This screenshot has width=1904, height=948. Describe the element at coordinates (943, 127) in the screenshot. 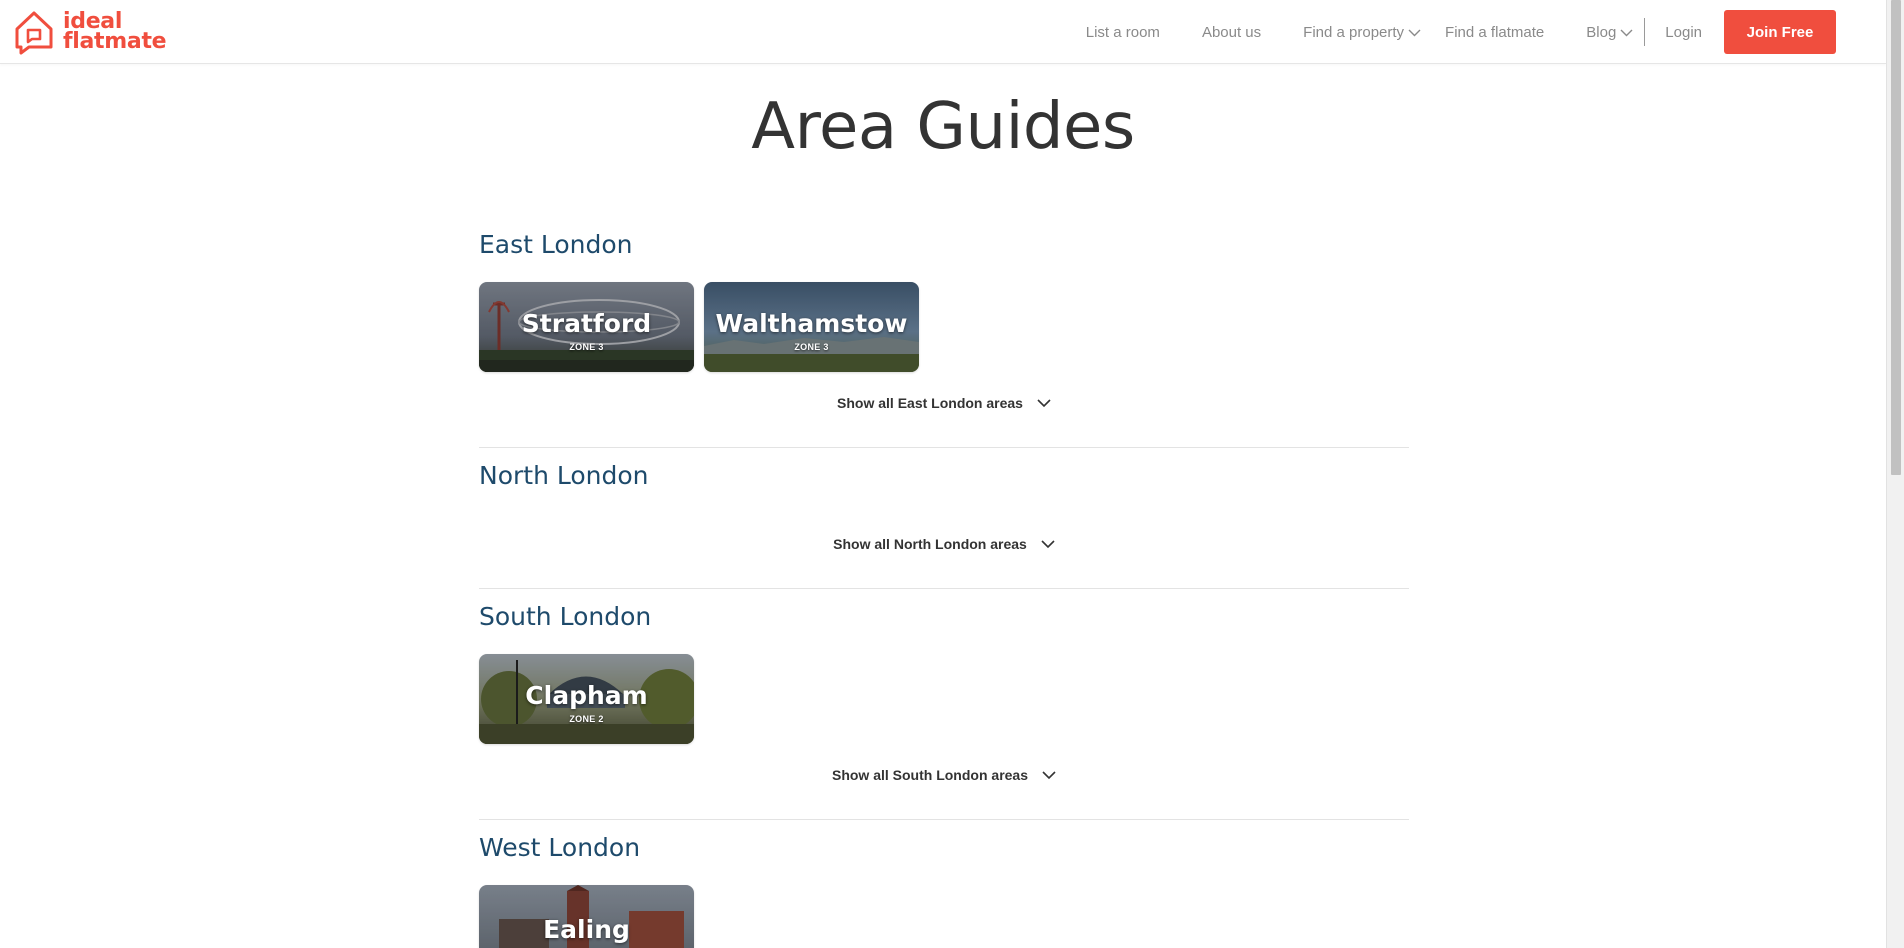

I see `page-title: Area Guides` at that location.